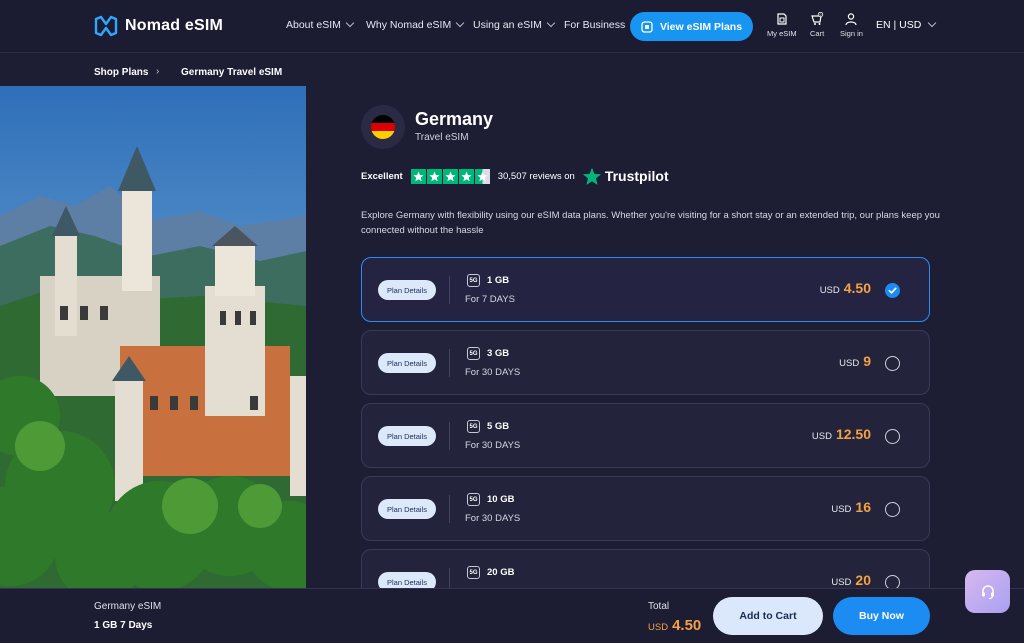 This screenshot has height=643, width=1024. Describe the element at coordinates (442, 137) in the screenshot. I see `page-subtitle: Travel eSIM` at that location.